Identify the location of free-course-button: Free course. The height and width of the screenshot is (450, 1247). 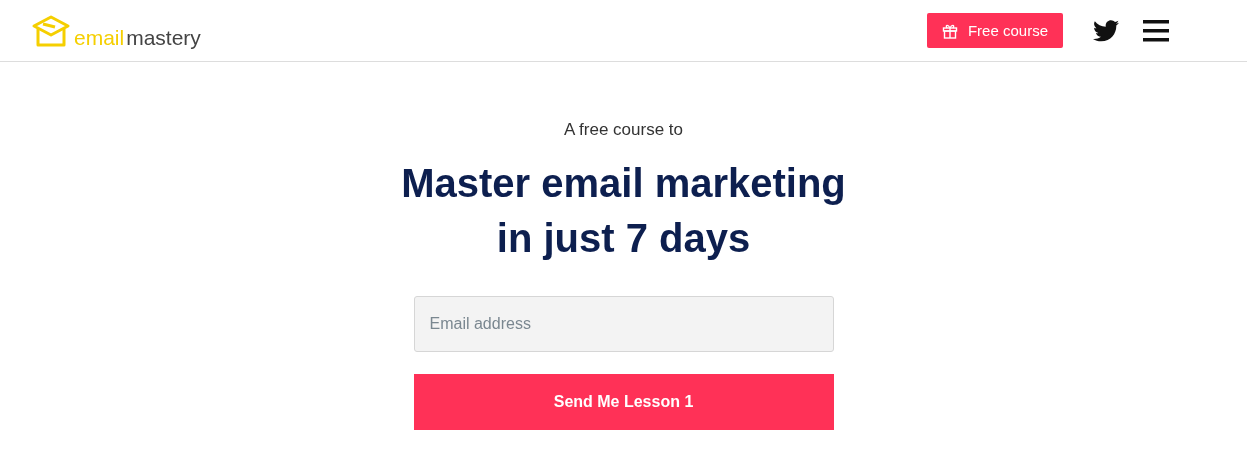
(994, 30).